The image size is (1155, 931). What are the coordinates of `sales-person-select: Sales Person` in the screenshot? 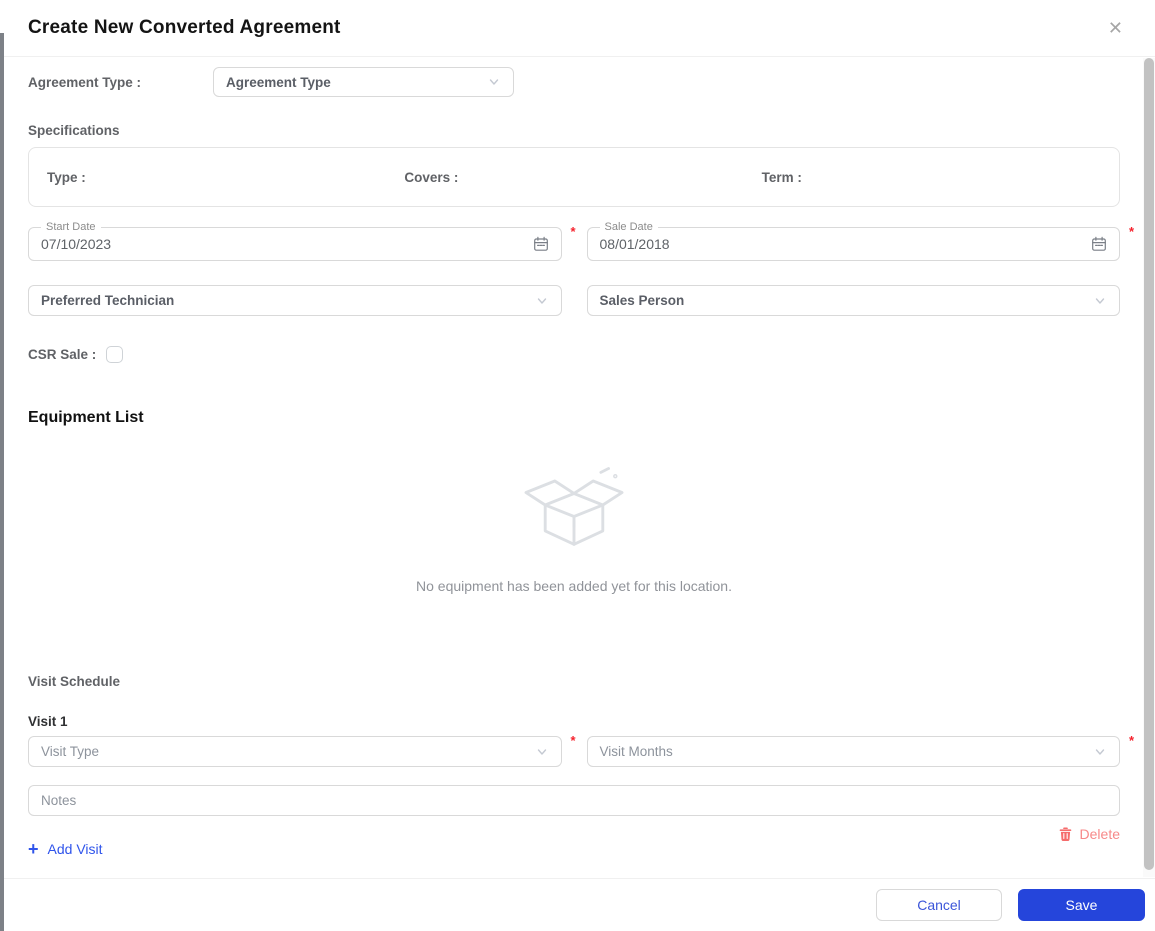 It's located at (853, 300).